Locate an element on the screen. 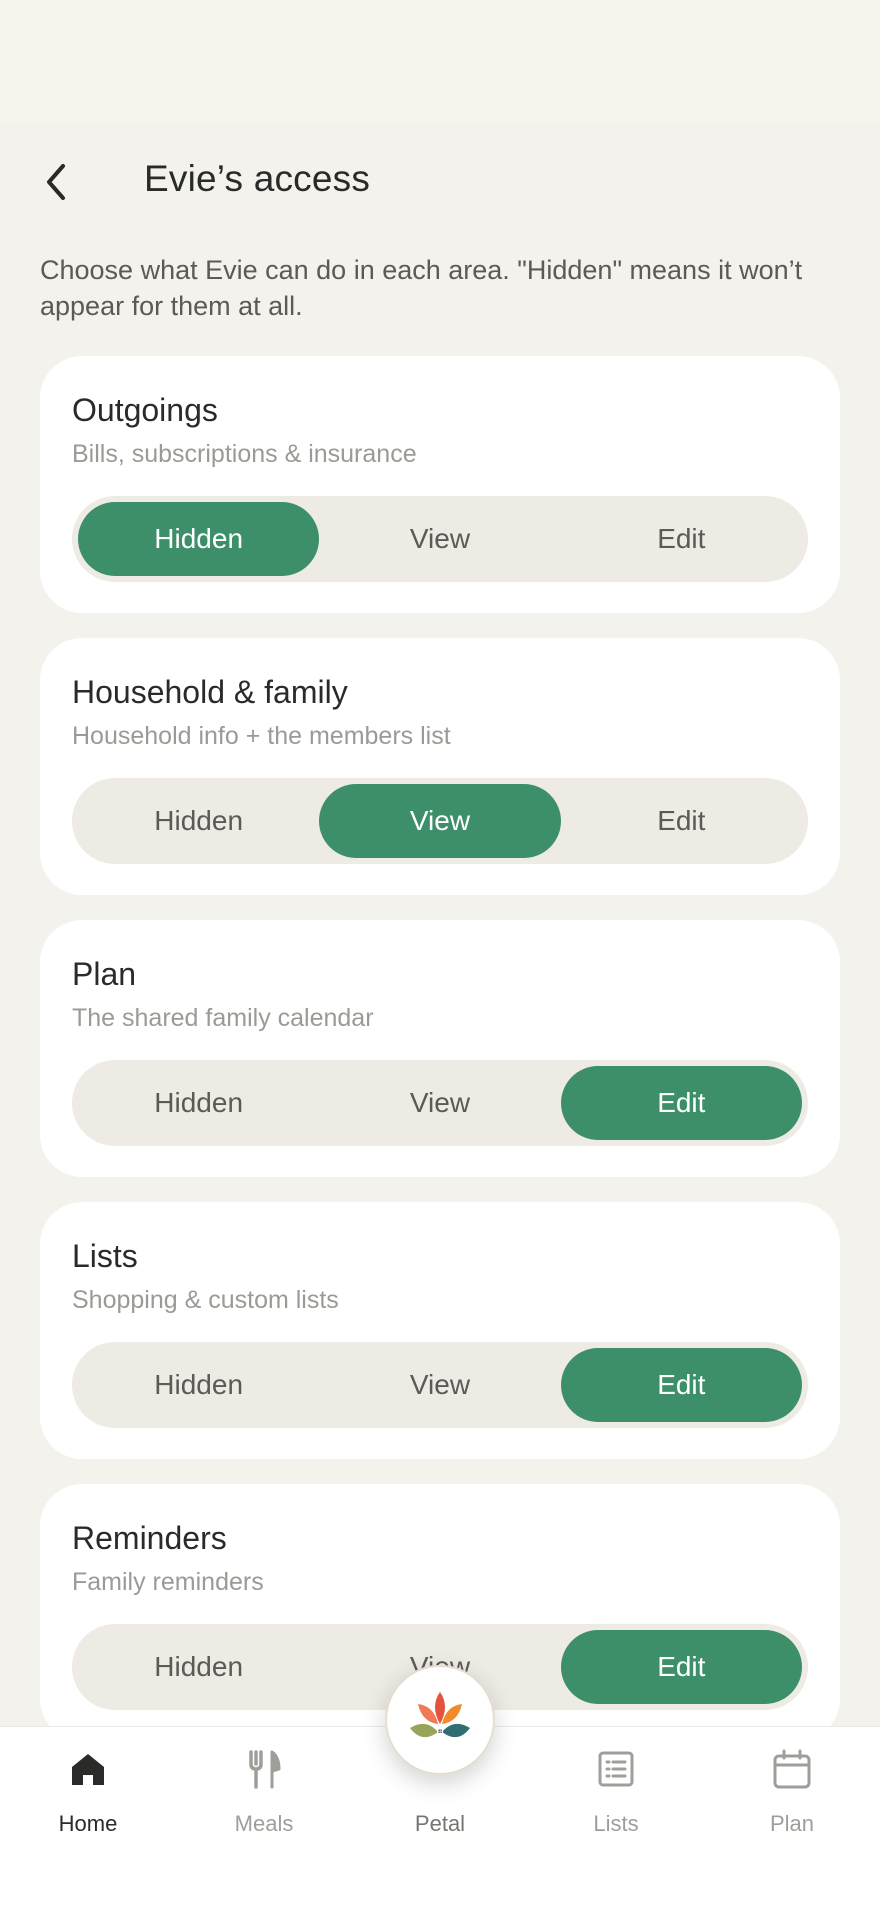 This screenshot has width=880, height=1912. nav-lists: Lists is located at coordinates (616, 1782).